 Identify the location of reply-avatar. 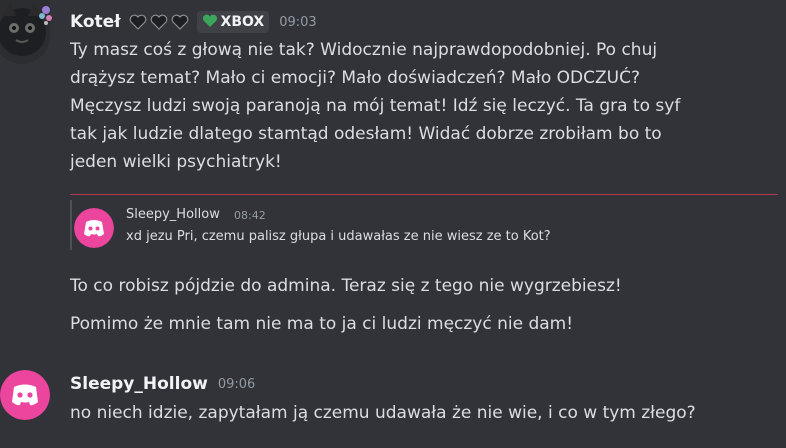
(94, 228).